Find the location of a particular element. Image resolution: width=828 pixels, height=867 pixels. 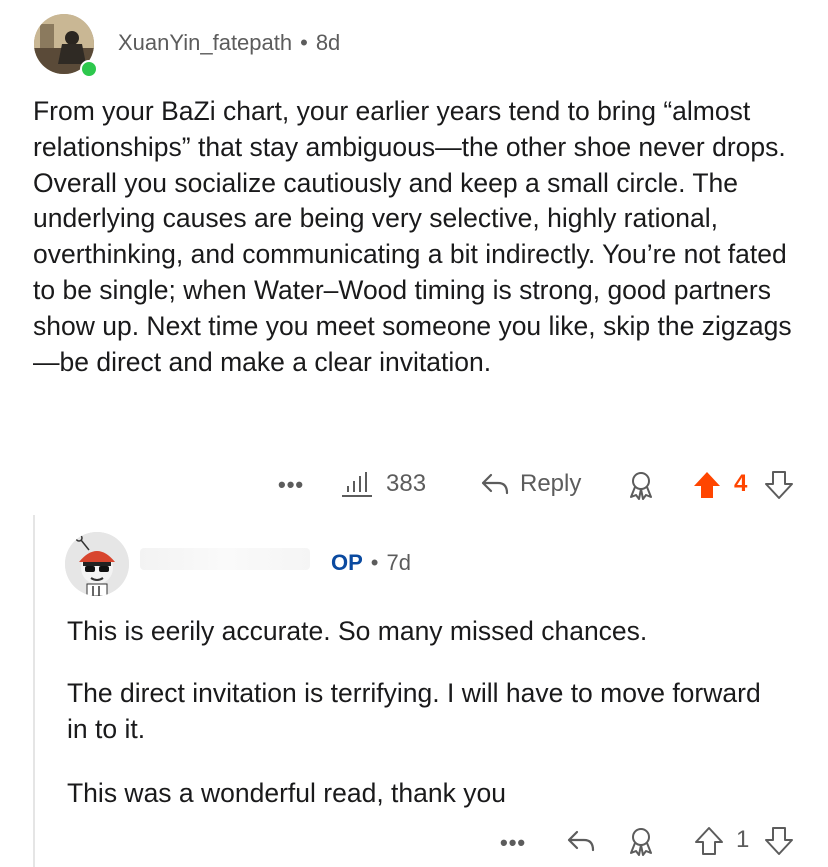

views-count: 383 is located at coordinates (406, 483).